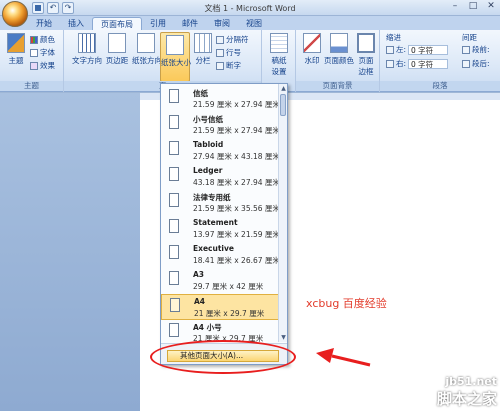  What do you see at coordinates (146, 43) in the screenshot?
I see `orientation-icon` at bounding box center [146, 43].